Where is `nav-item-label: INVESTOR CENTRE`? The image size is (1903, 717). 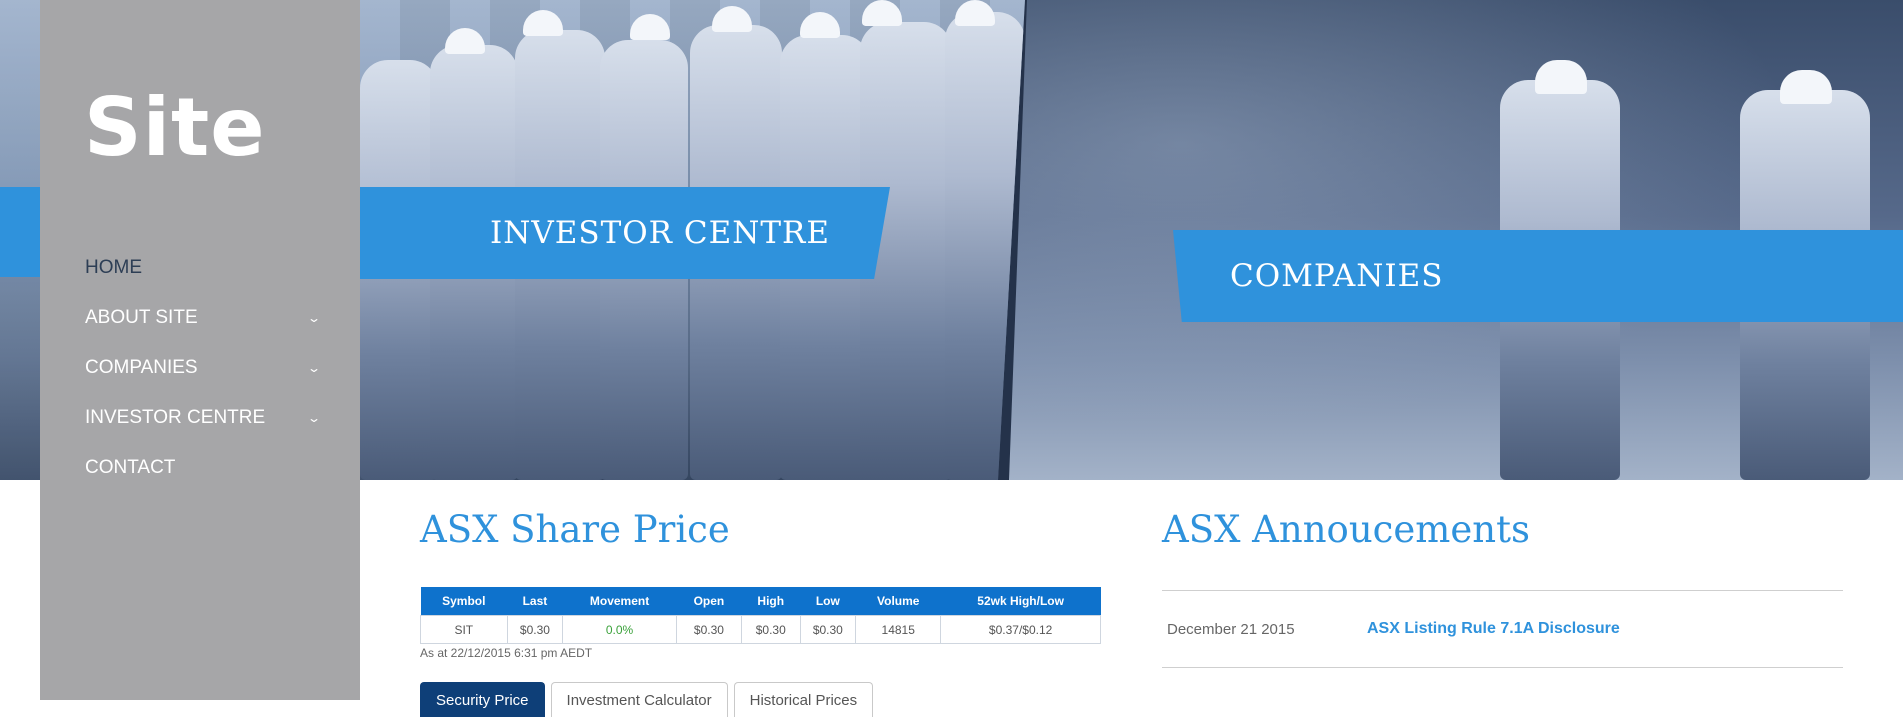
nav-item-label: INVESTOR CENTRE is located at coordinates (175, 417).